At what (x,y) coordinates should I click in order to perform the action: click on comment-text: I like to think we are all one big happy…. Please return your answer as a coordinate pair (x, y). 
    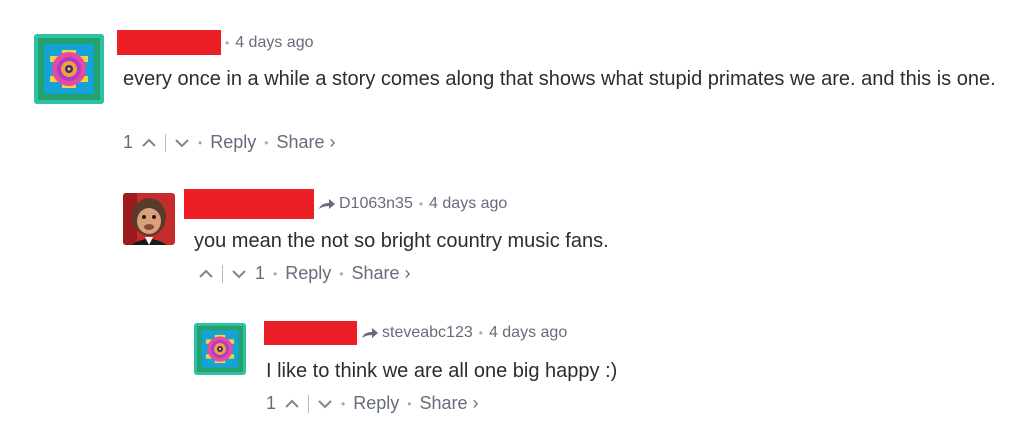
    Looking at the image, I should click on (442, 371).